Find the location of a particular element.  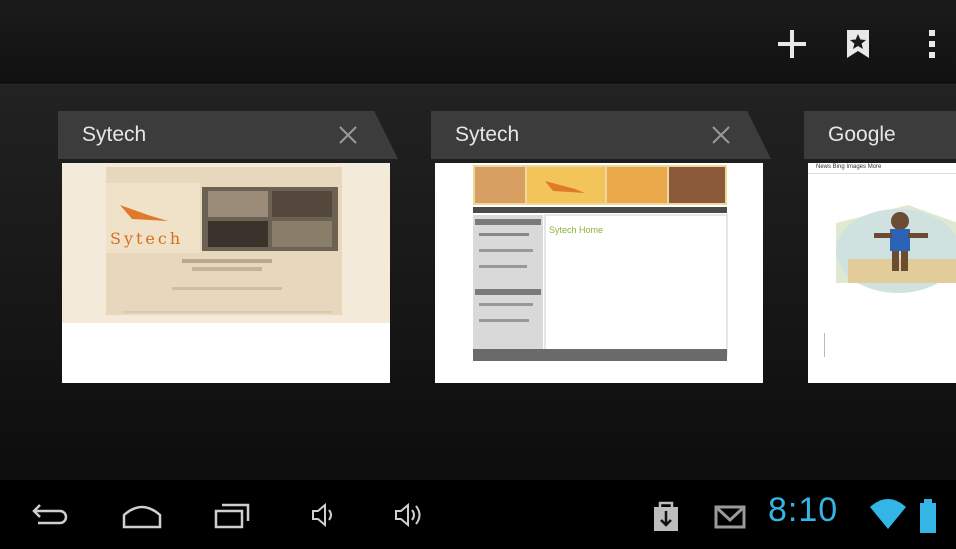

home-icon is located at coordinates (142, 517).